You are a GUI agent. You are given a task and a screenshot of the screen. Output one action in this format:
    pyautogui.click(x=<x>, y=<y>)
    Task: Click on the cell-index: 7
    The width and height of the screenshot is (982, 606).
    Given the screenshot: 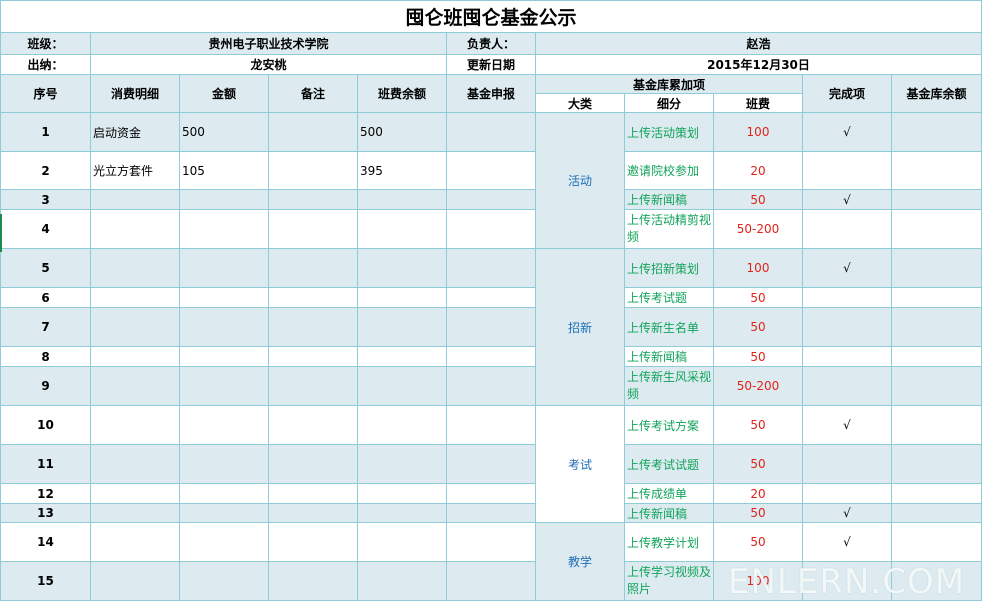 What is the action you would take?
    pyautogui.click(x=45, y=327)
    